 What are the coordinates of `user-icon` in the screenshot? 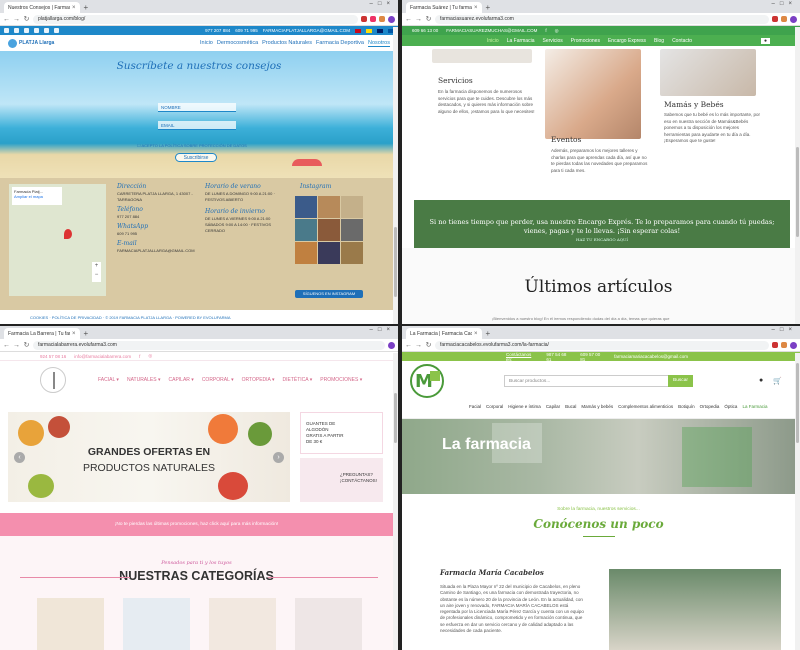 It's located at (46, 30).